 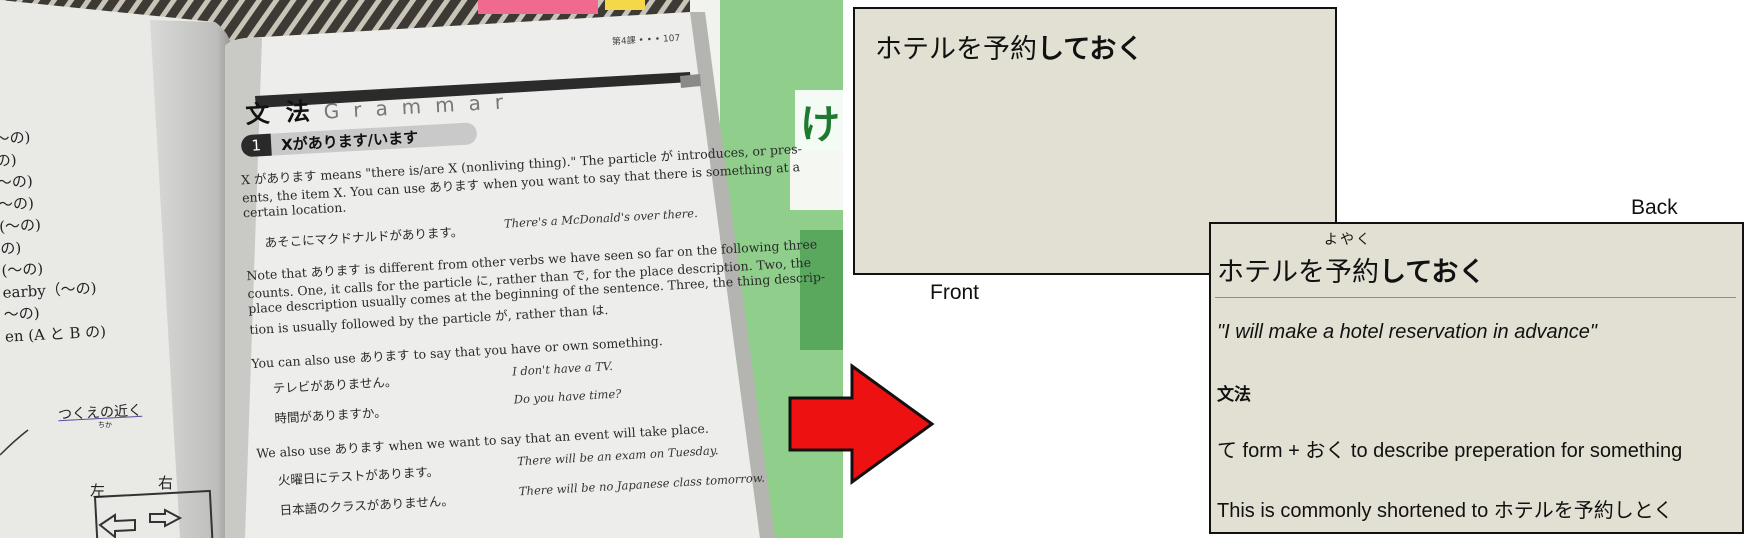 What do you see at coordinates (256, 145) in the screenshot?
I see `section-number: 1` at bounding box center [256, 145].